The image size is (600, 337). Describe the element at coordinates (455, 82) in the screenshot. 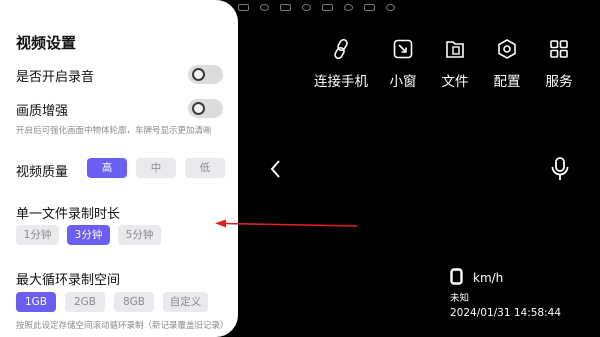

I see `menu-label: 文件` at that location.